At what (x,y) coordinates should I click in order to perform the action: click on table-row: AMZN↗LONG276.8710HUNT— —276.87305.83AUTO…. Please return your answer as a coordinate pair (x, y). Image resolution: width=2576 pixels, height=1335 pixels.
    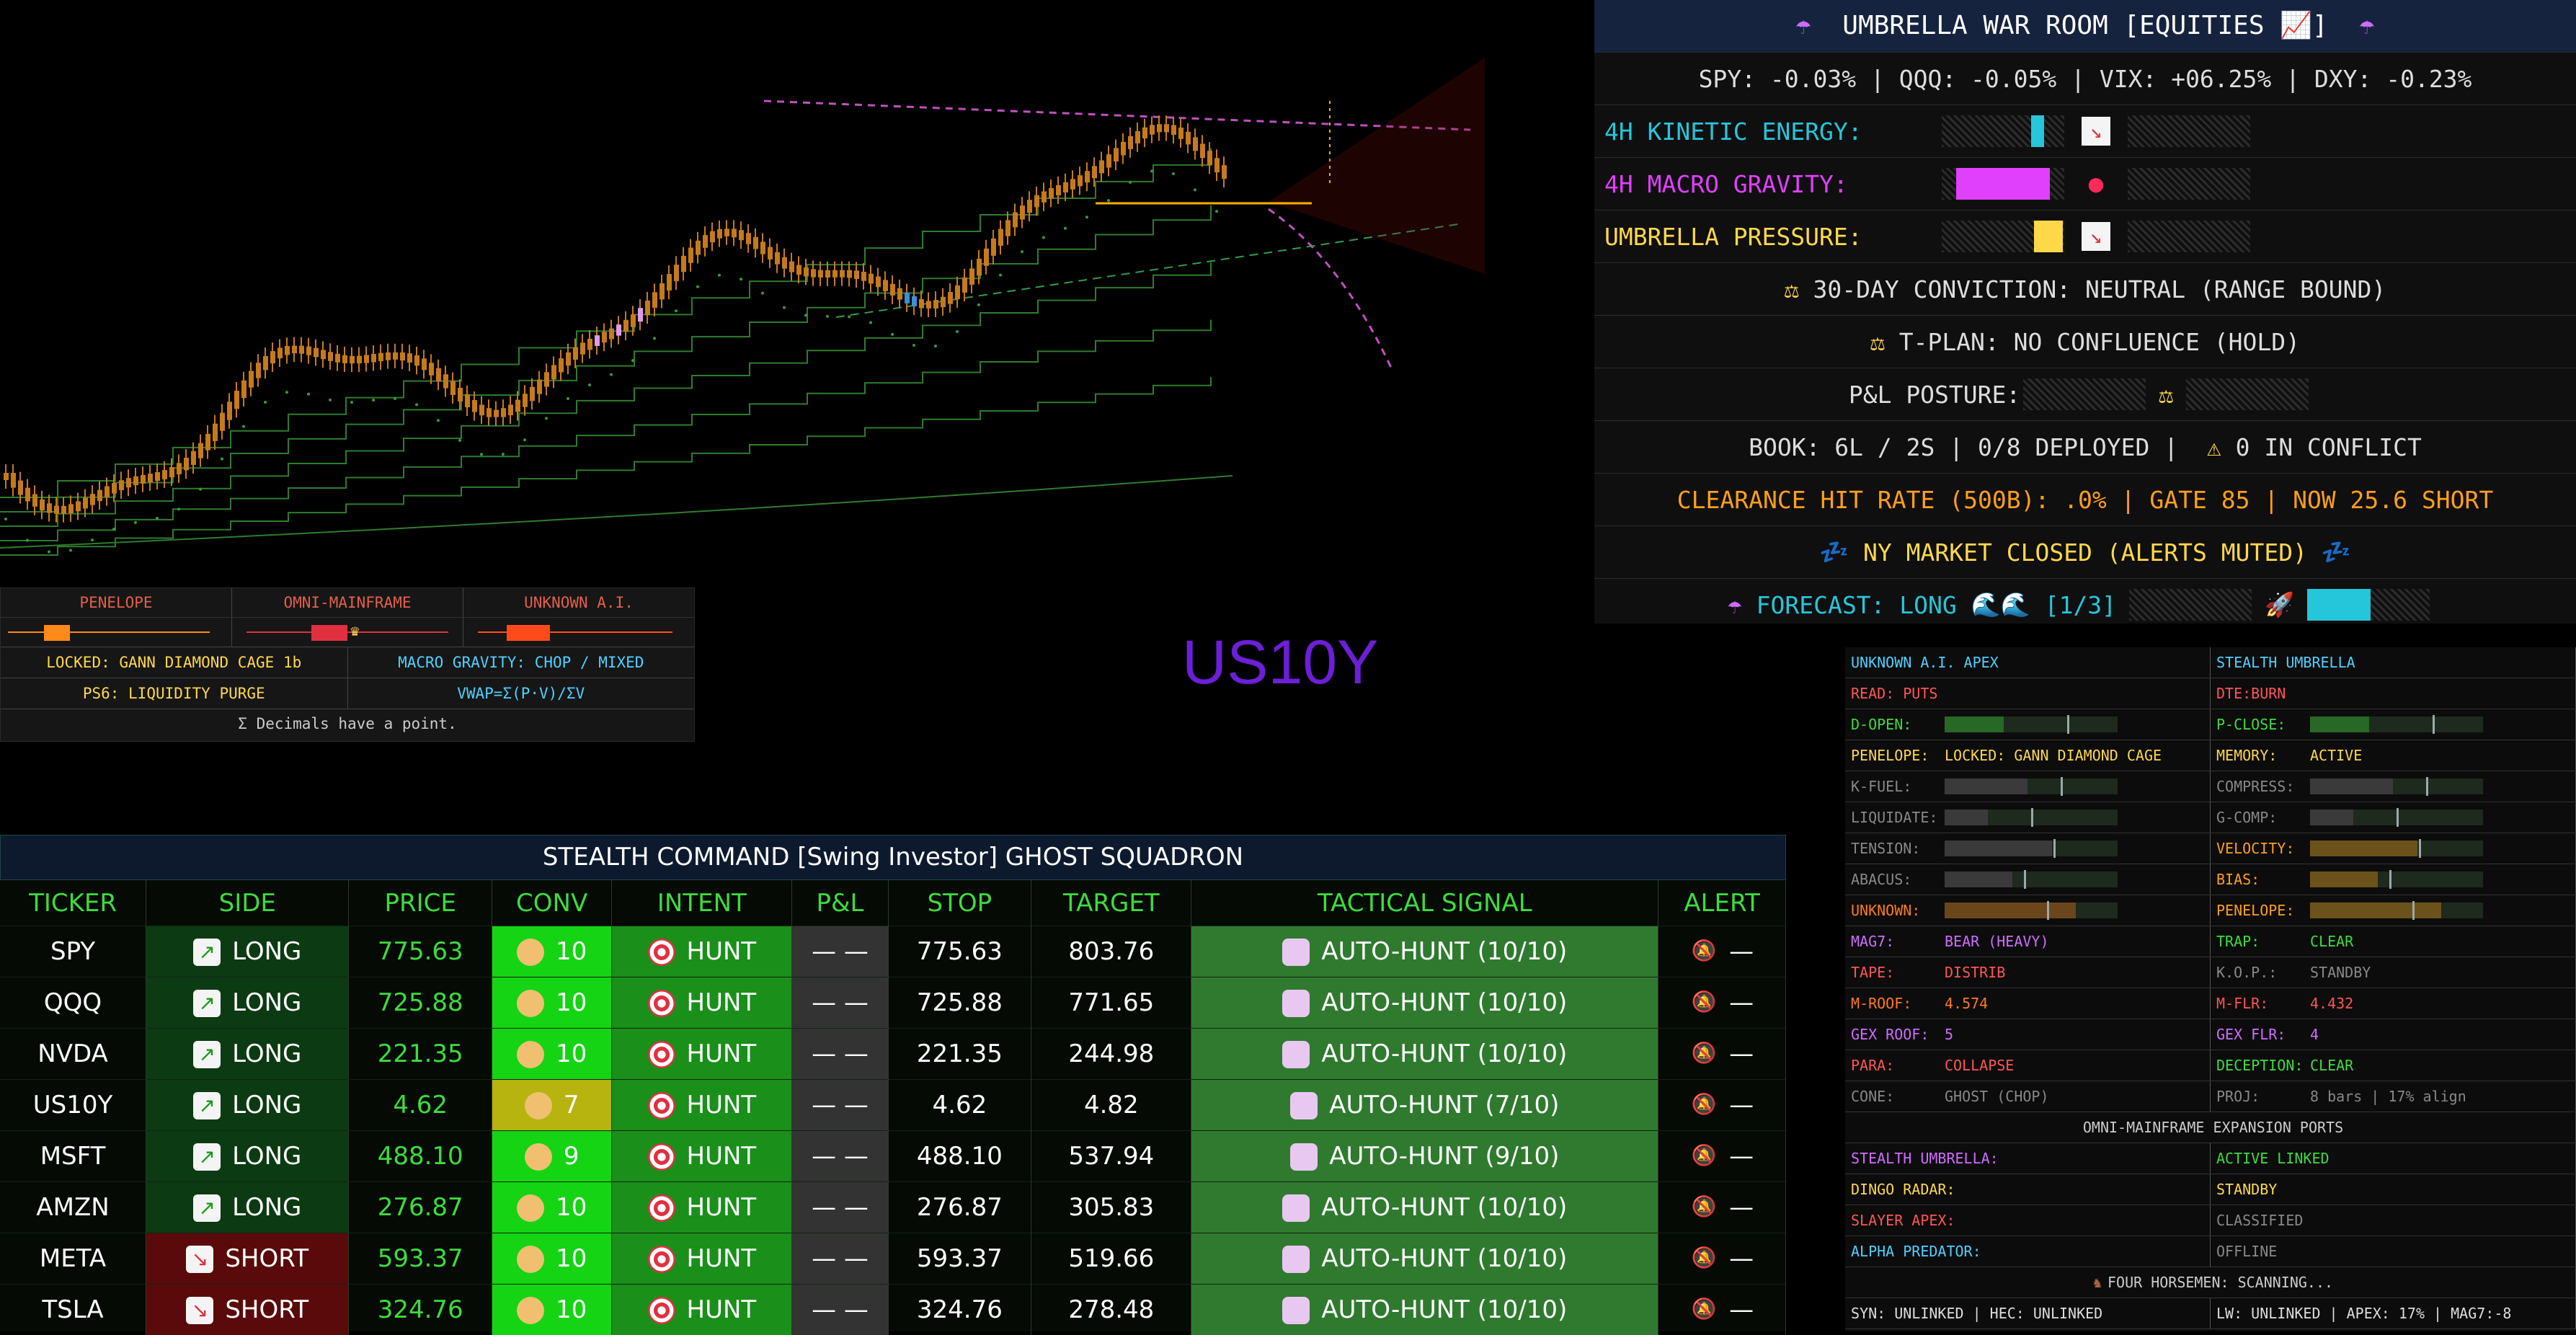
    Looking at the image, I should click on (893, 1207).